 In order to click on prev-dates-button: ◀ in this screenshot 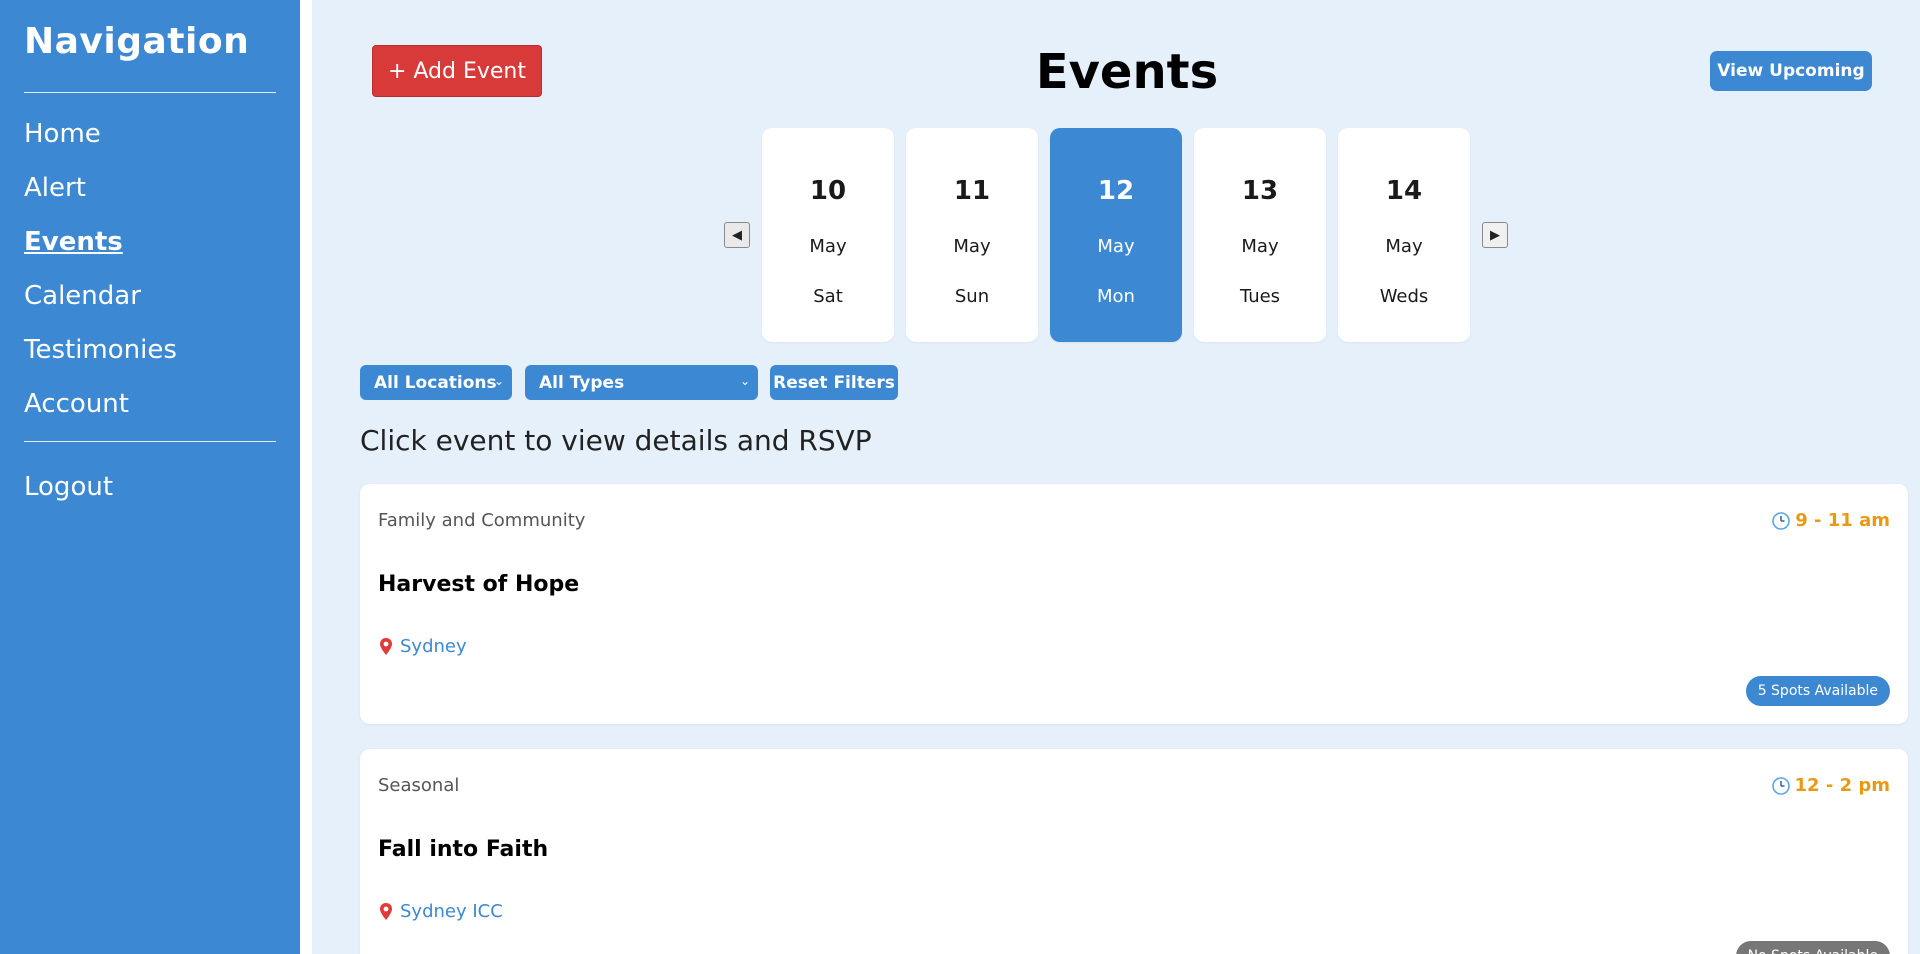, I will do `click(737, 235)`.